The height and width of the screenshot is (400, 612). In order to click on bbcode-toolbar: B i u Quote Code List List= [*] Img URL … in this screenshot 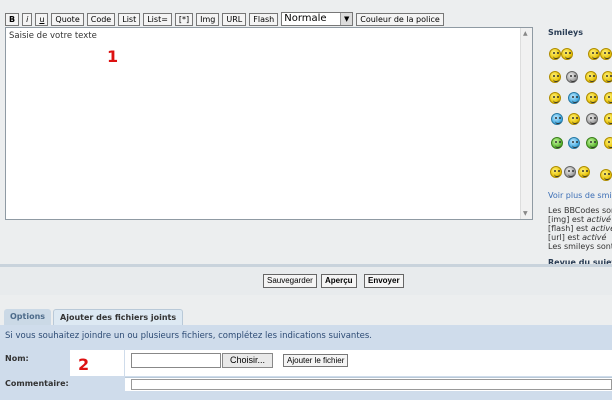, I will do `click(224, 19)`.